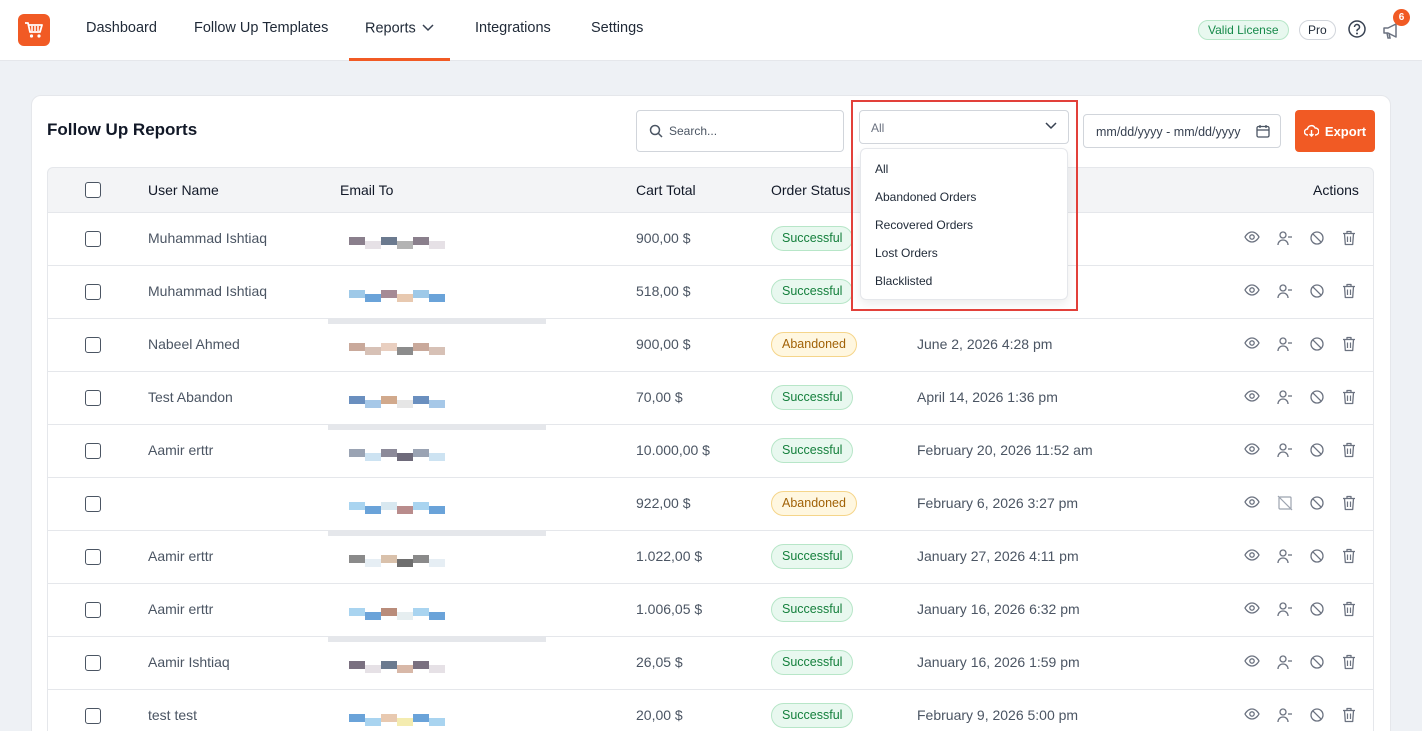  I want to click on cart-total-cell: 518,00 $, so click(663, 291).